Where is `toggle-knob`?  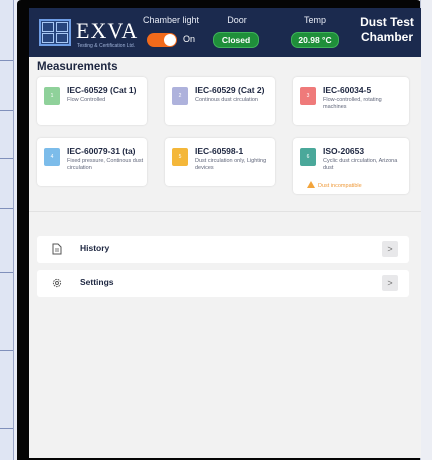 toggle-knob is located at coordinates (170, 40).